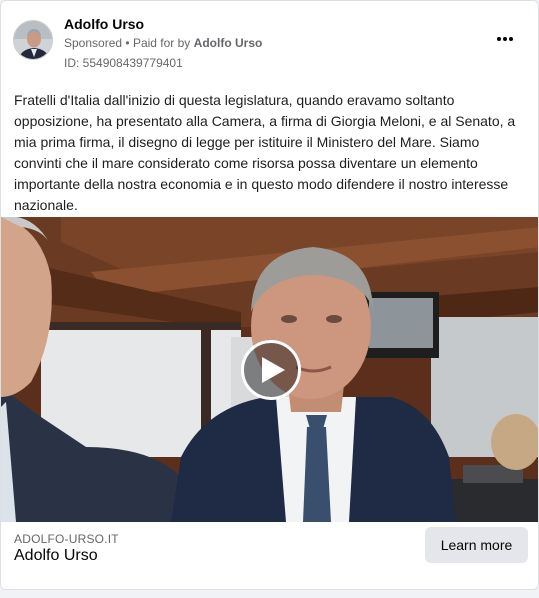 The height and width of the screenshot is (598, 539). I want to click on play-button, so click(271, 370).